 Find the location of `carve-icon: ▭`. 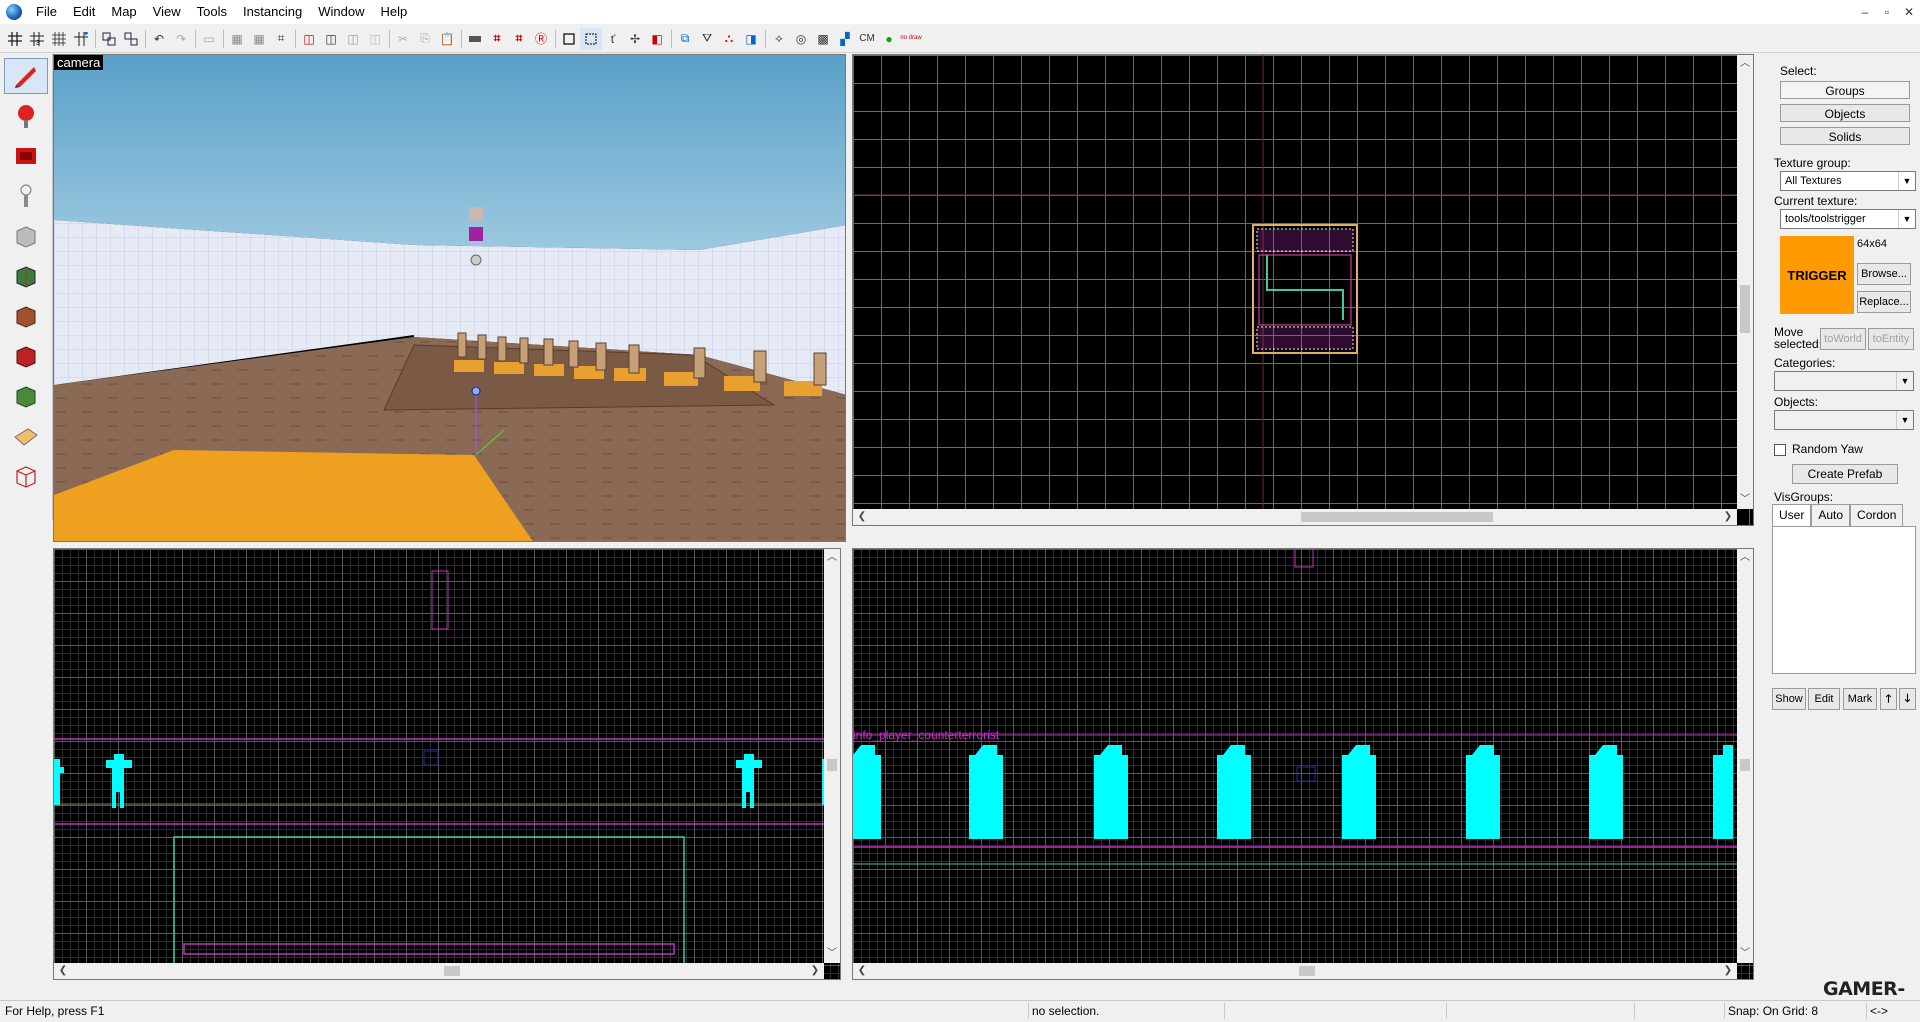

carve-icon: ▭ is located at coordinates (209, 39).